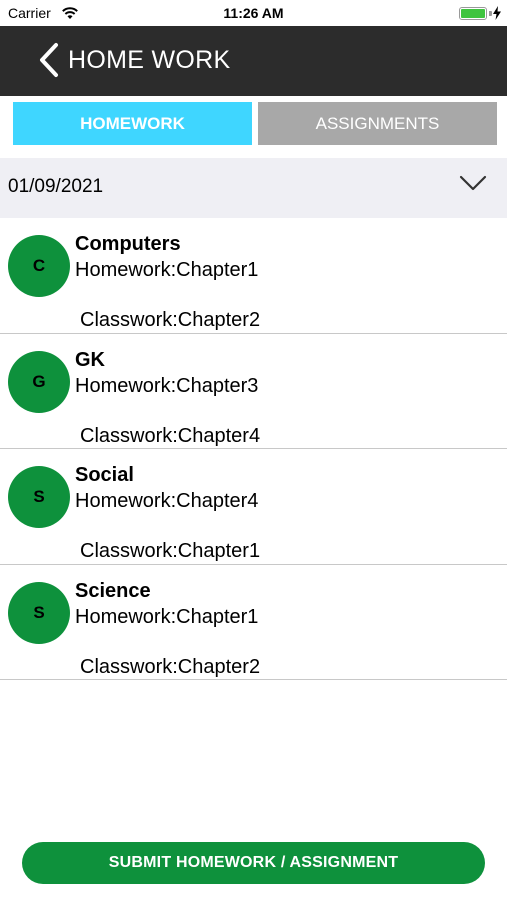 Image resolution: width=507 pixels, height=900 pixels. I want to click on chevron-left-icon, so click(49, 60).